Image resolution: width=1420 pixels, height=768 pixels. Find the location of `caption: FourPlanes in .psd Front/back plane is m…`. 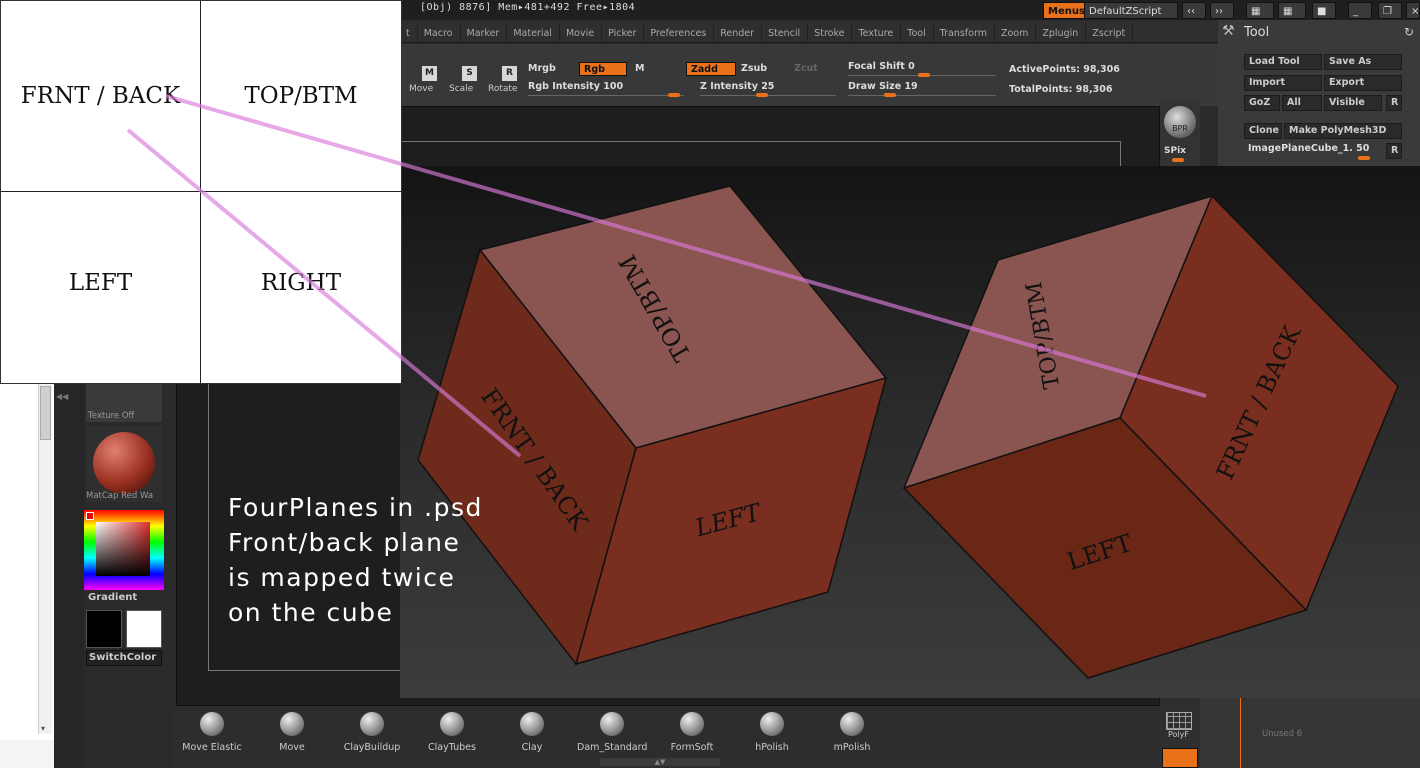

caption: FourPlanes in .psd Front/back plane is m… is located at coordinates (355, 560).